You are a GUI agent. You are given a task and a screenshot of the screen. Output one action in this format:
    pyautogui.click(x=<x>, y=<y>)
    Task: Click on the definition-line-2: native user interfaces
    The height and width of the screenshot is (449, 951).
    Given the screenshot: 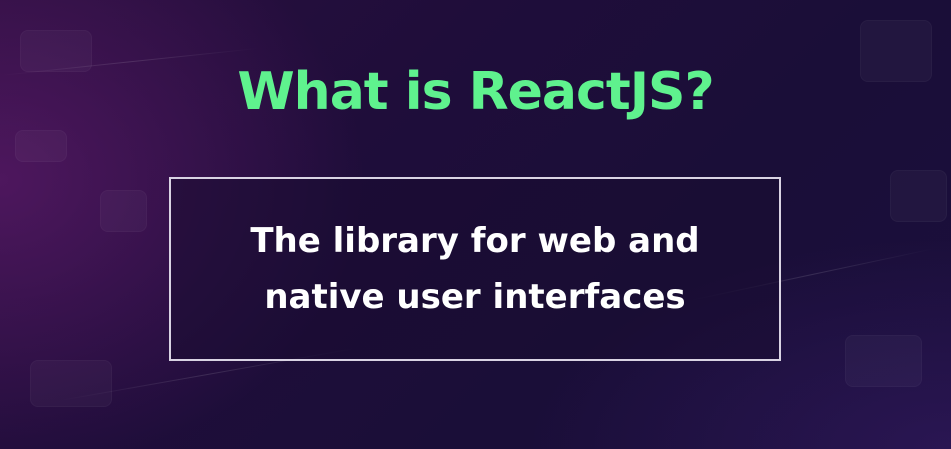 What is the action you would take?
    pyautogui.click(x=475, y=297)
    